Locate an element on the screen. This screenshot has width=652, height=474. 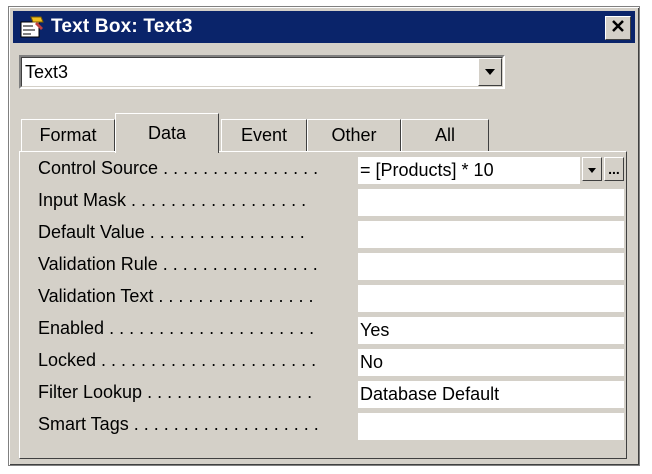
object-selector-value: Text3 is located at coordinates (47, 72).